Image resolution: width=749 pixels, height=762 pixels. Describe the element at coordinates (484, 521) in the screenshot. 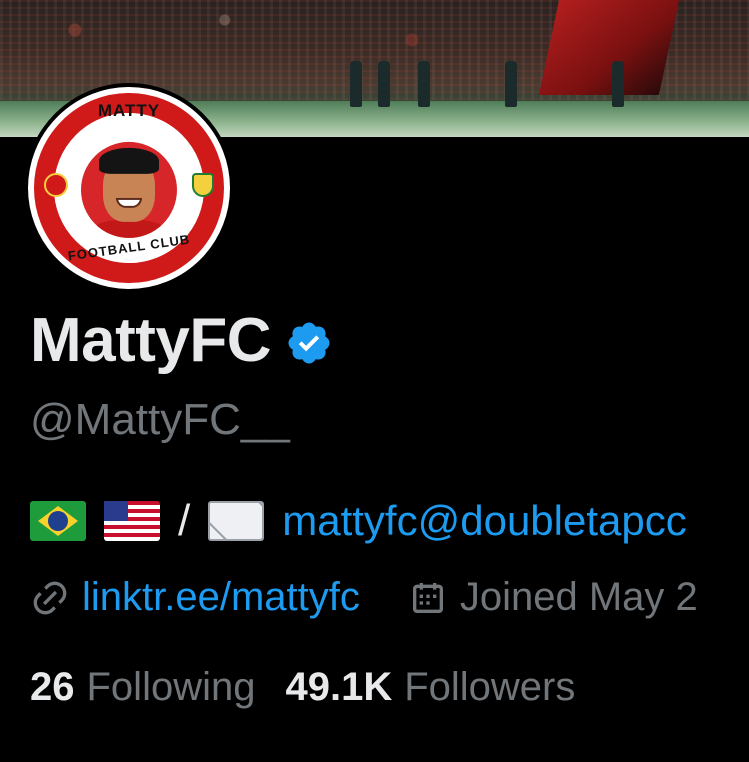

I see `bio-email-link: mattyfc@doubletapcc` at that location.